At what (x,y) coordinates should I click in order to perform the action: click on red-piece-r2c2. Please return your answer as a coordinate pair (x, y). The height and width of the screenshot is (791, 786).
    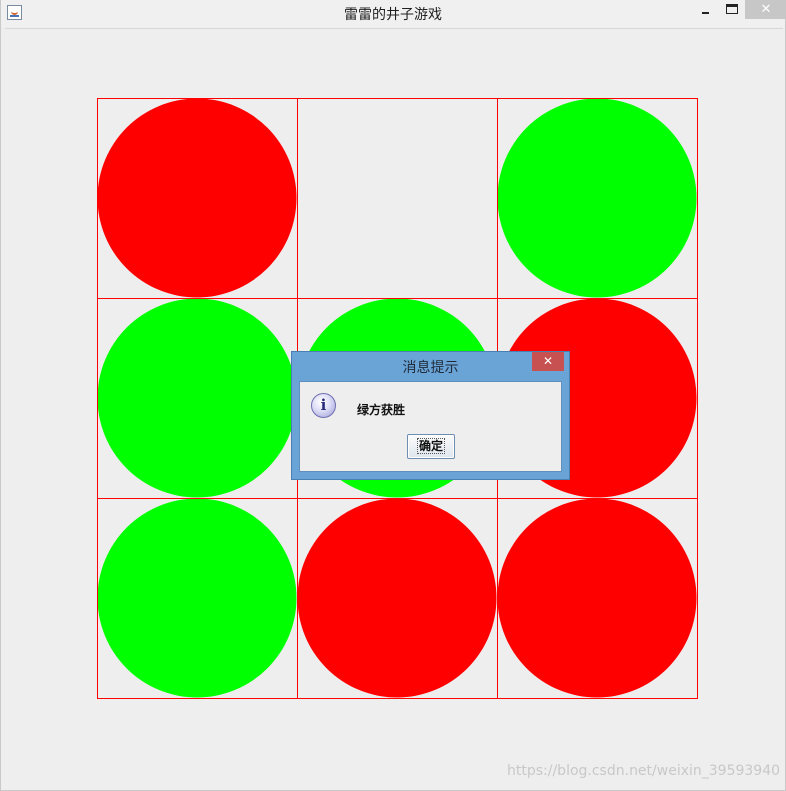
    Looking at the image, I should click on (597, 598).